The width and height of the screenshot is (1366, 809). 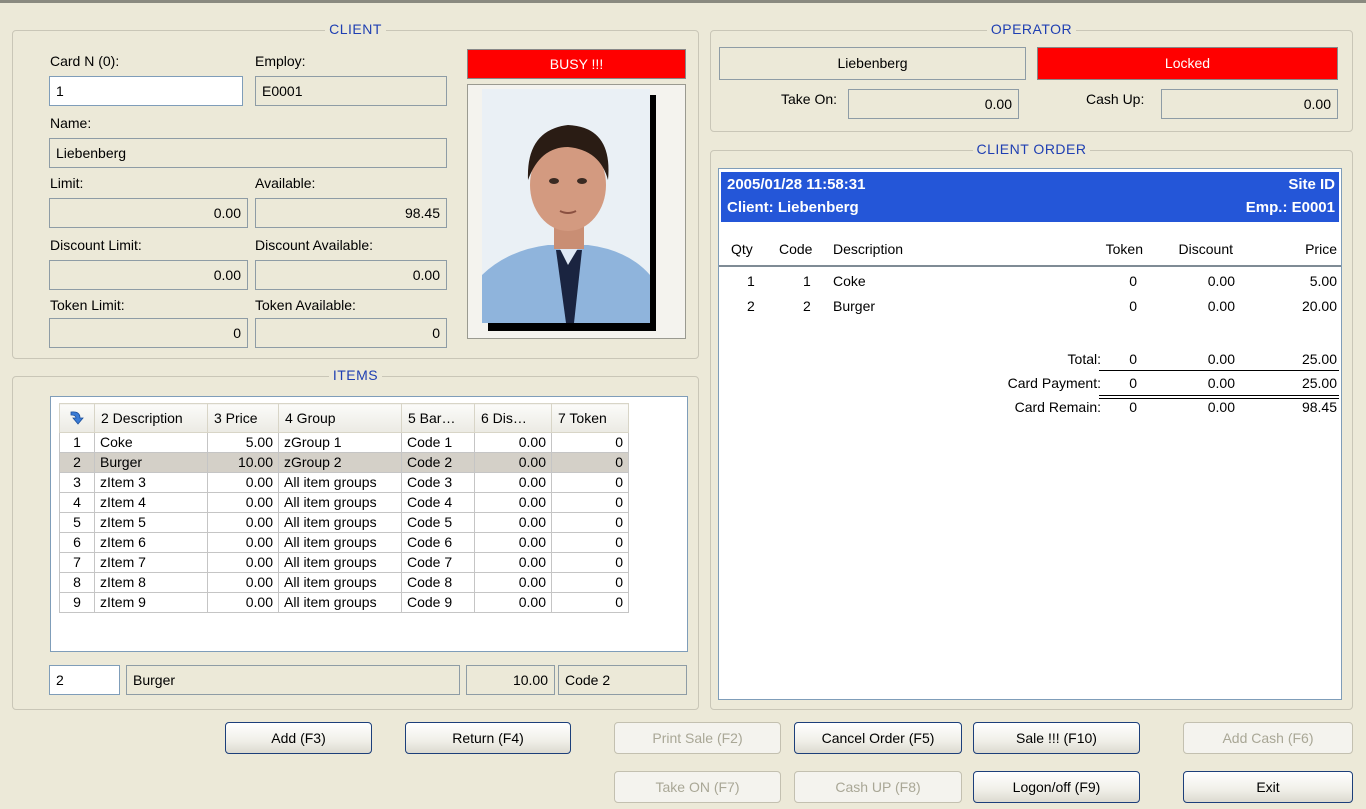 I want to click on window-top-border, so click(x=683, y=1).